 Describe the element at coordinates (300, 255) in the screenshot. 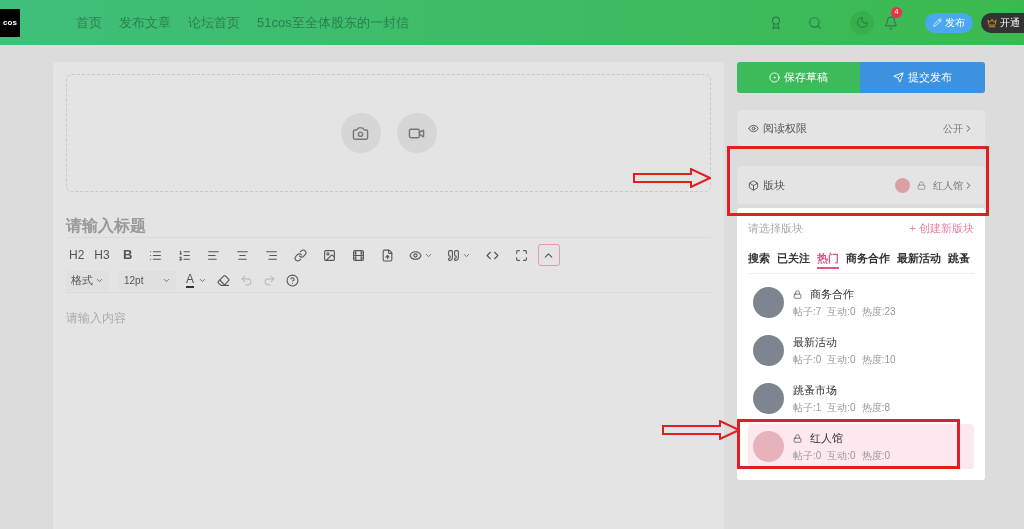

I see `link-icon` at that location.